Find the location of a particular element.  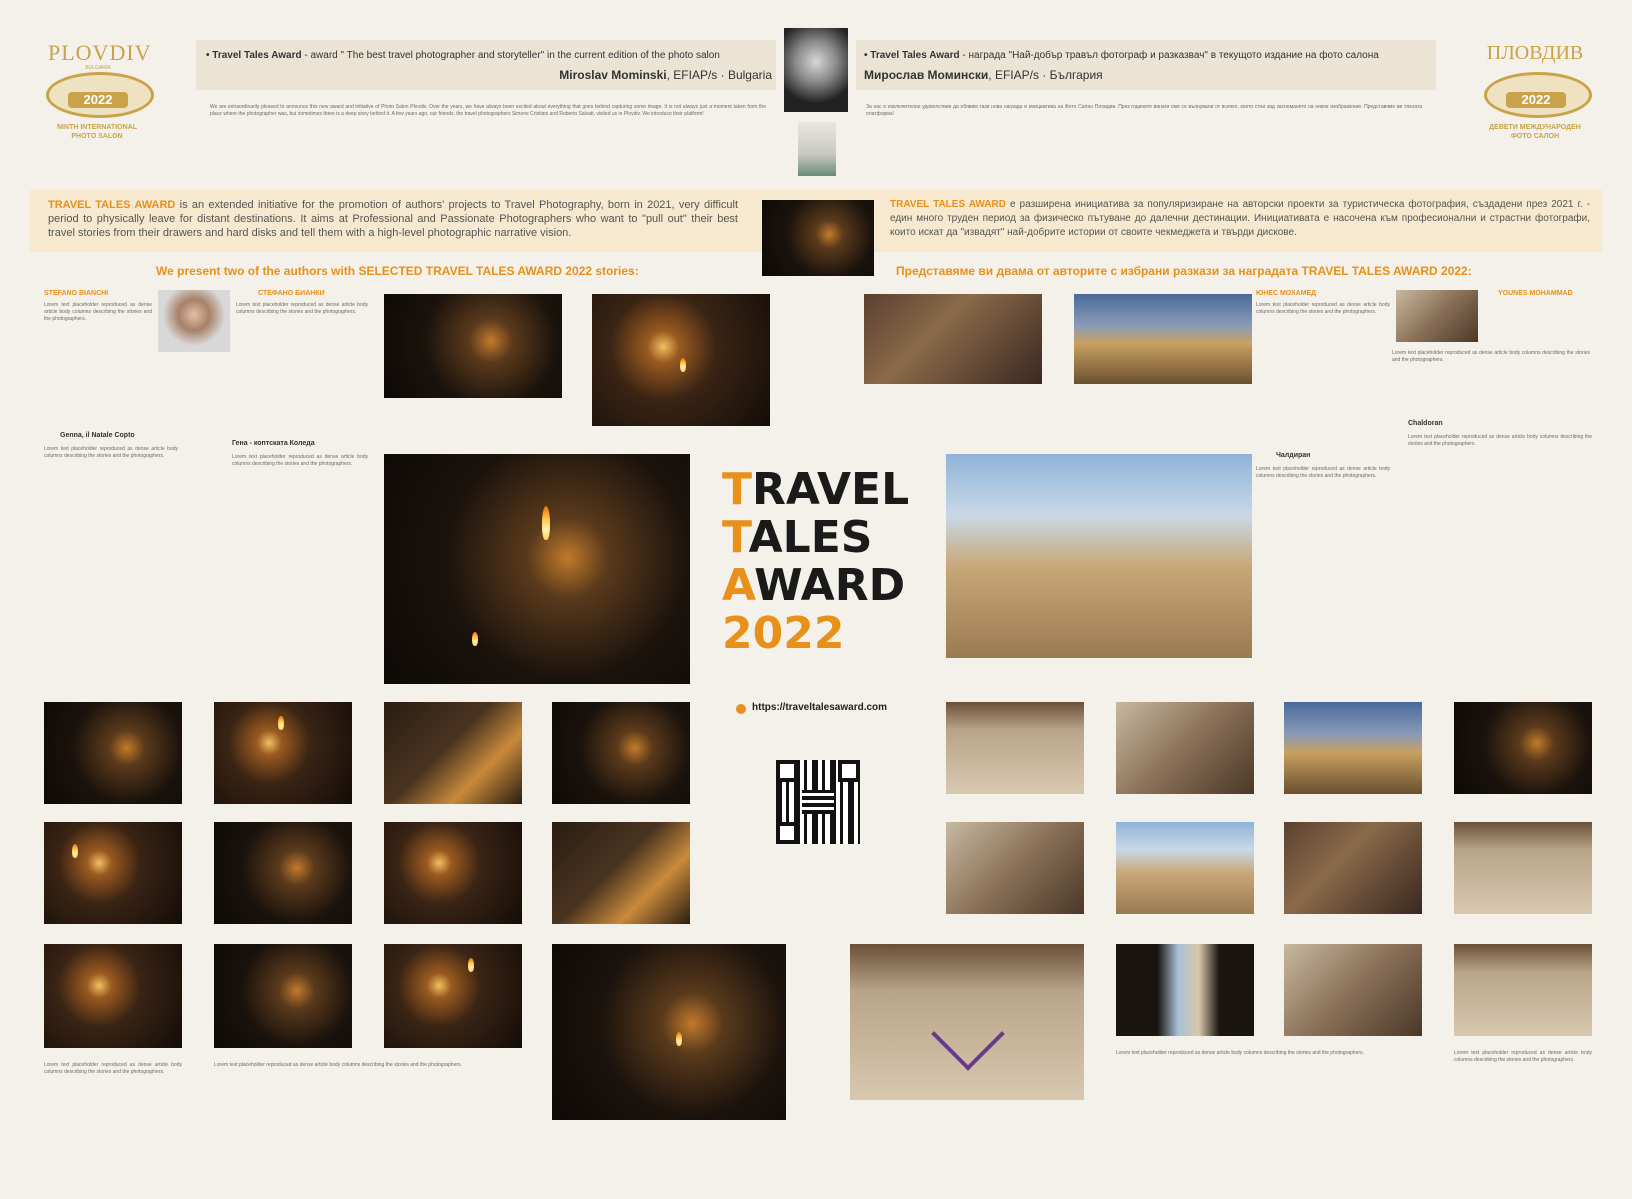

winner-bg: Мирослав Момински, EFIAP/s · България is located at coordinates (1147, 75).